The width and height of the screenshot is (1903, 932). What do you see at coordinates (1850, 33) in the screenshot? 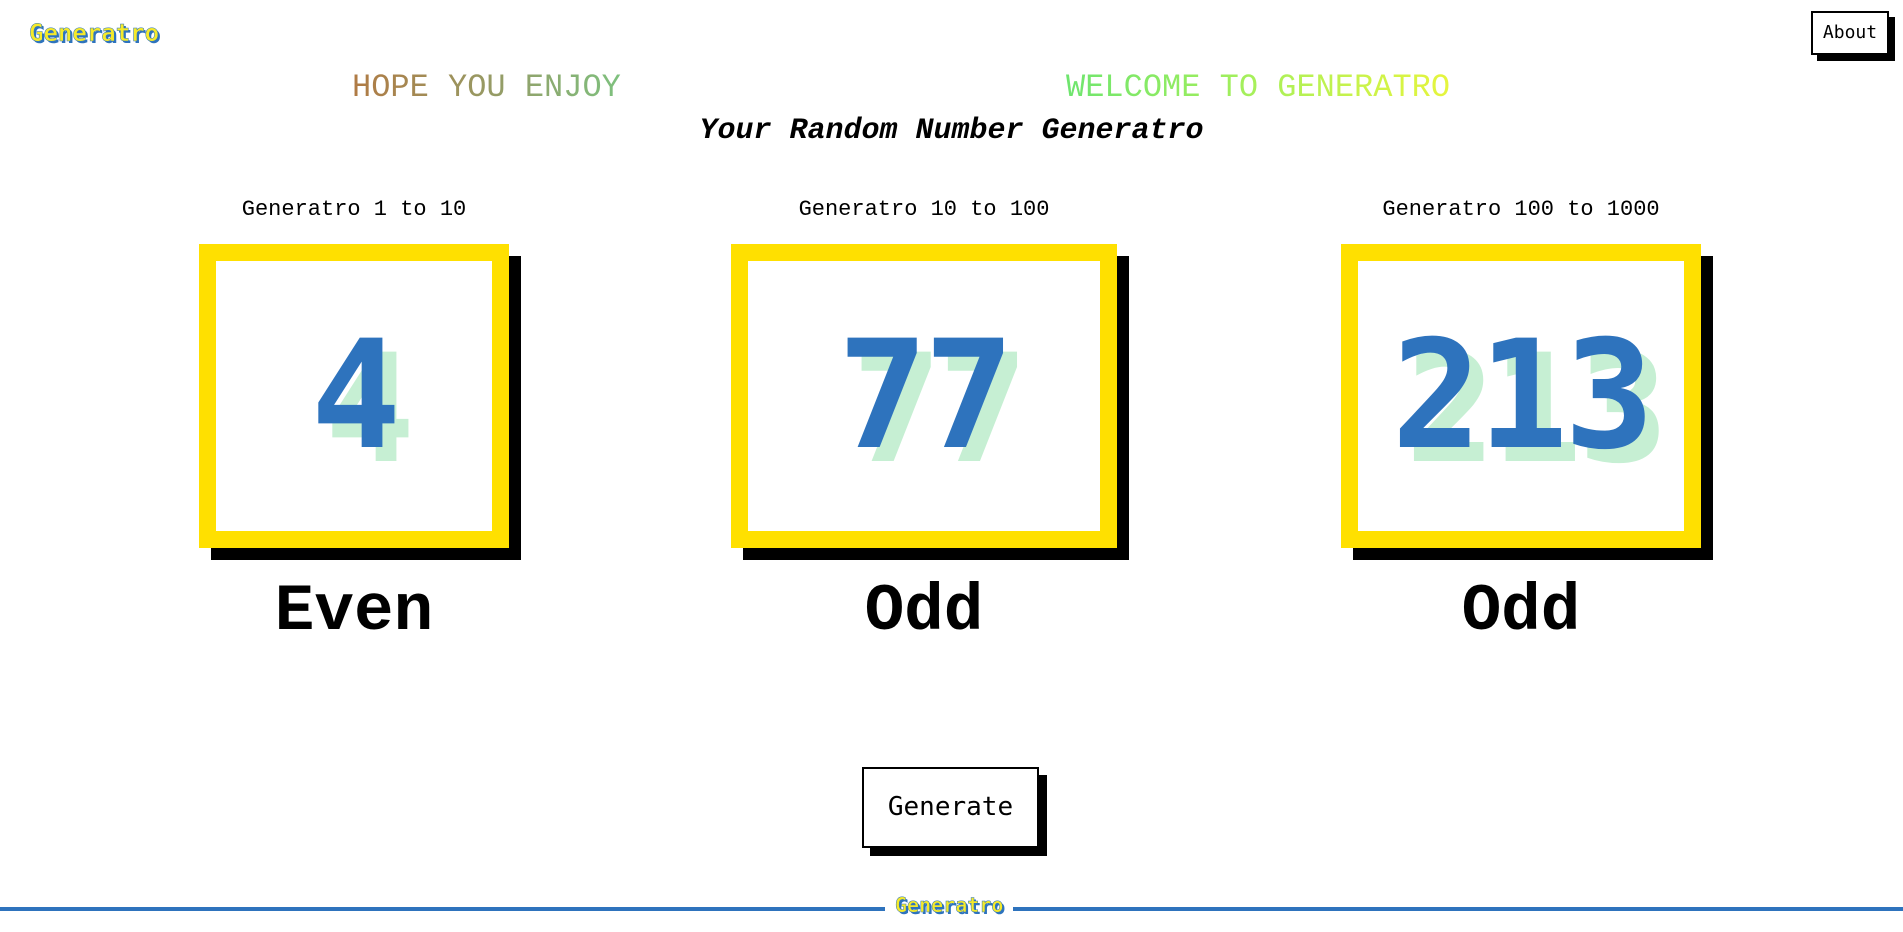
I see `about-button: About` at bounding box center [1850, 33].